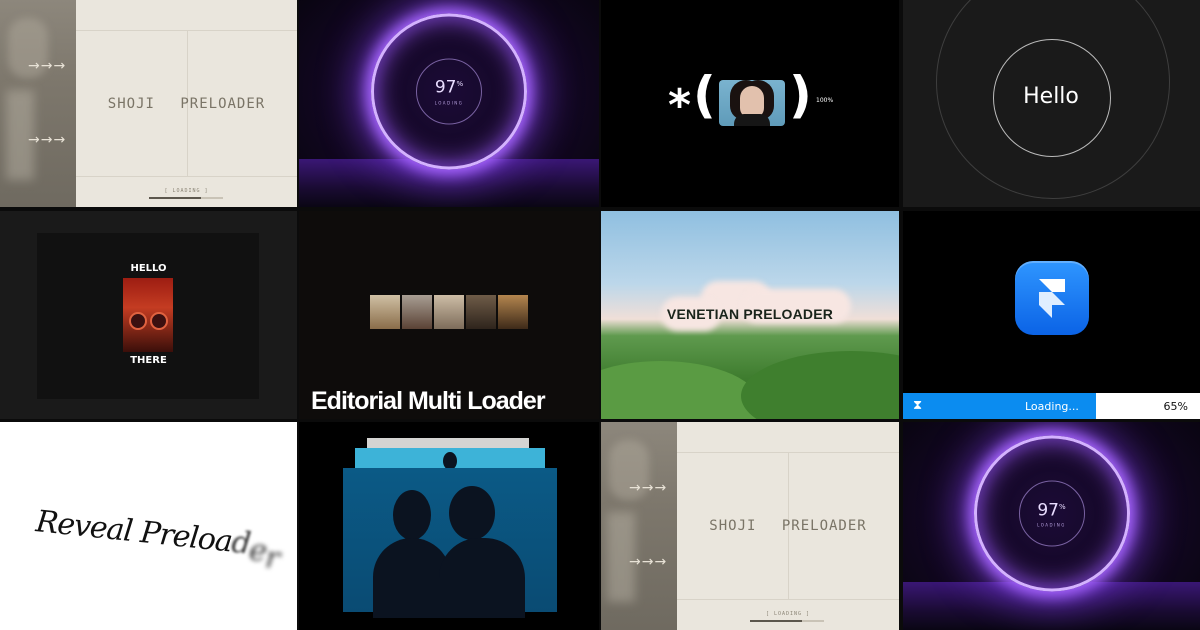 Image resolution: width=1200 pixels, height=630 pixels. I want to click on reveal-preloader-tile: Reveal Preloader, so click(148, 526).